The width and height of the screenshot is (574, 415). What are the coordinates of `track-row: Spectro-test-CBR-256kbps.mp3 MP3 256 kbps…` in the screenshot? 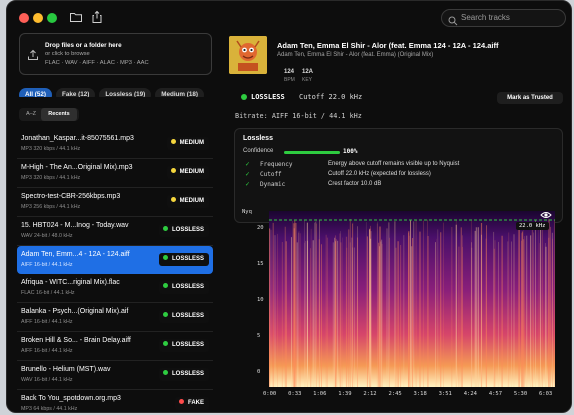 It's located at (115, 202).